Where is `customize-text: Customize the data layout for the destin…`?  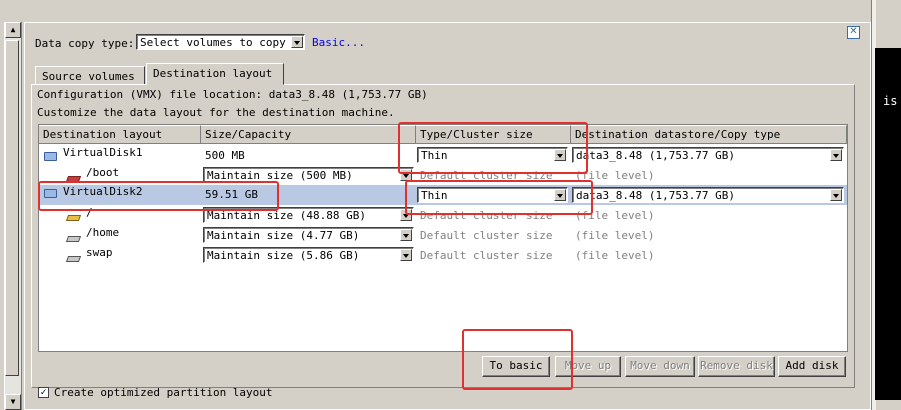
customize-text: Customize the data layout for the destin… is located at coordinates (216, 112).